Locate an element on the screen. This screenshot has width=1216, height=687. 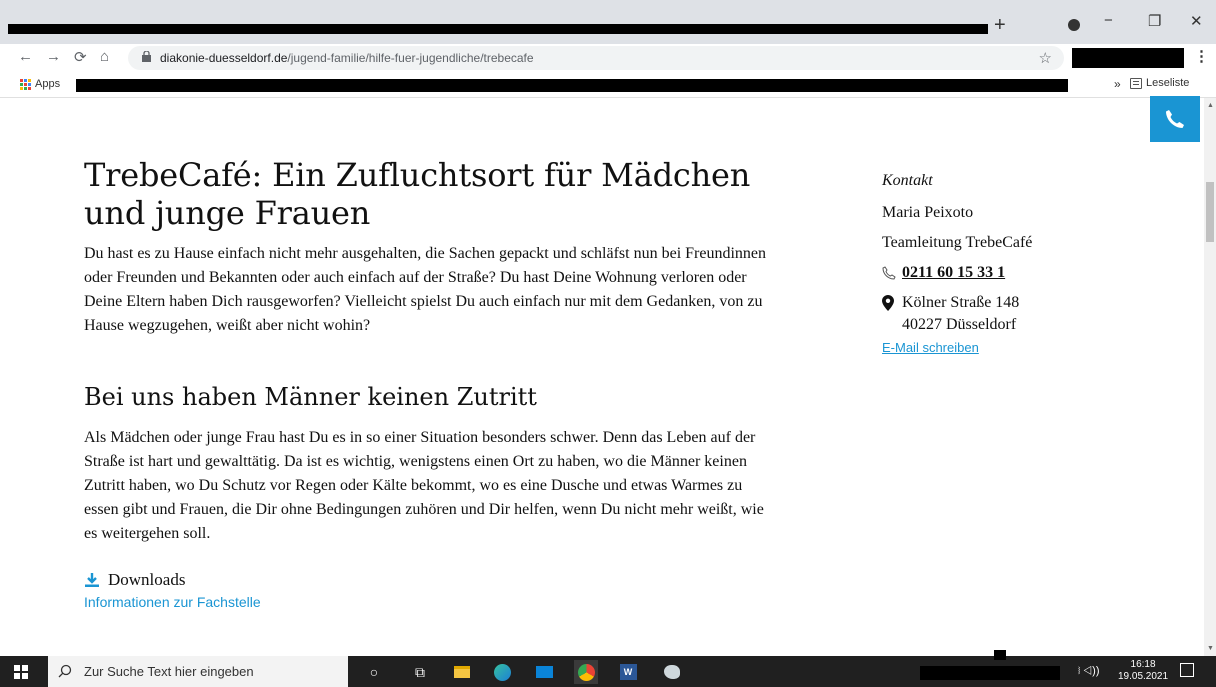
reading-list-label: Leseliste is located at coordinates (1168, 83).